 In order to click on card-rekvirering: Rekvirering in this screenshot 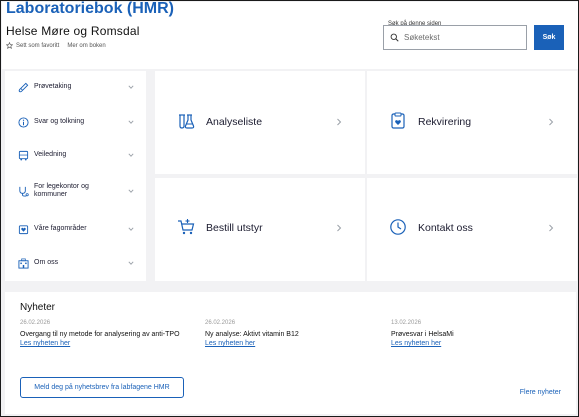, I will do `click(472, 122)`.